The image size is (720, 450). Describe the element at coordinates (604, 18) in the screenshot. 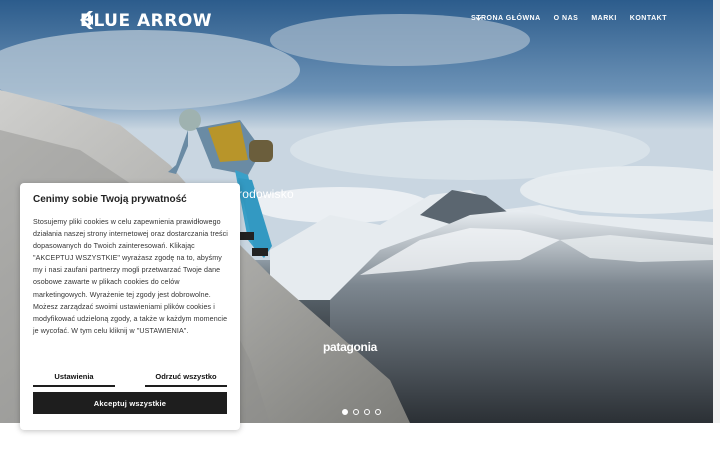

I see `nav-item-brands-label: MARKI` at that location.